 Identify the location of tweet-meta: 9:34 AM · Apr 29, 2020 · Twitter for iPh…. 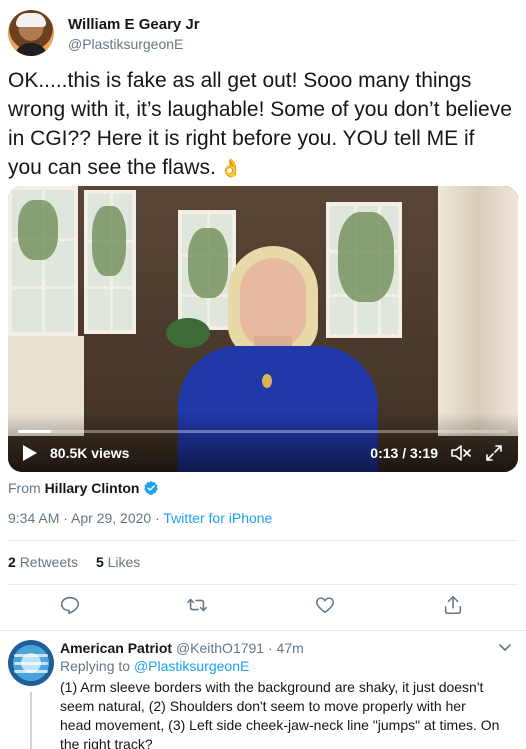
(140, 518).